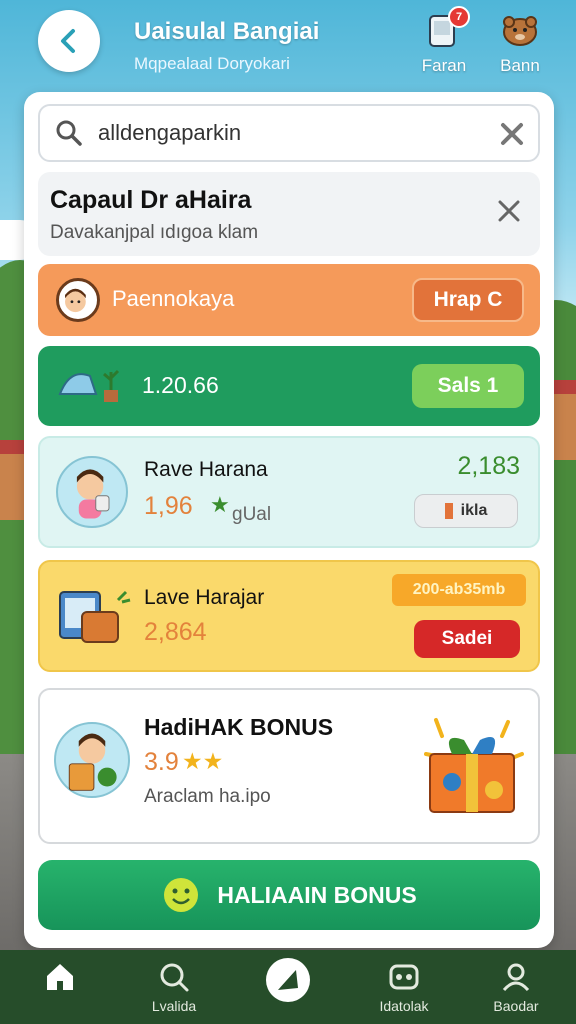 The height and width of the screenshot is (1024, 576). I want to click on row-rating: 1,96, so click(168, 506).